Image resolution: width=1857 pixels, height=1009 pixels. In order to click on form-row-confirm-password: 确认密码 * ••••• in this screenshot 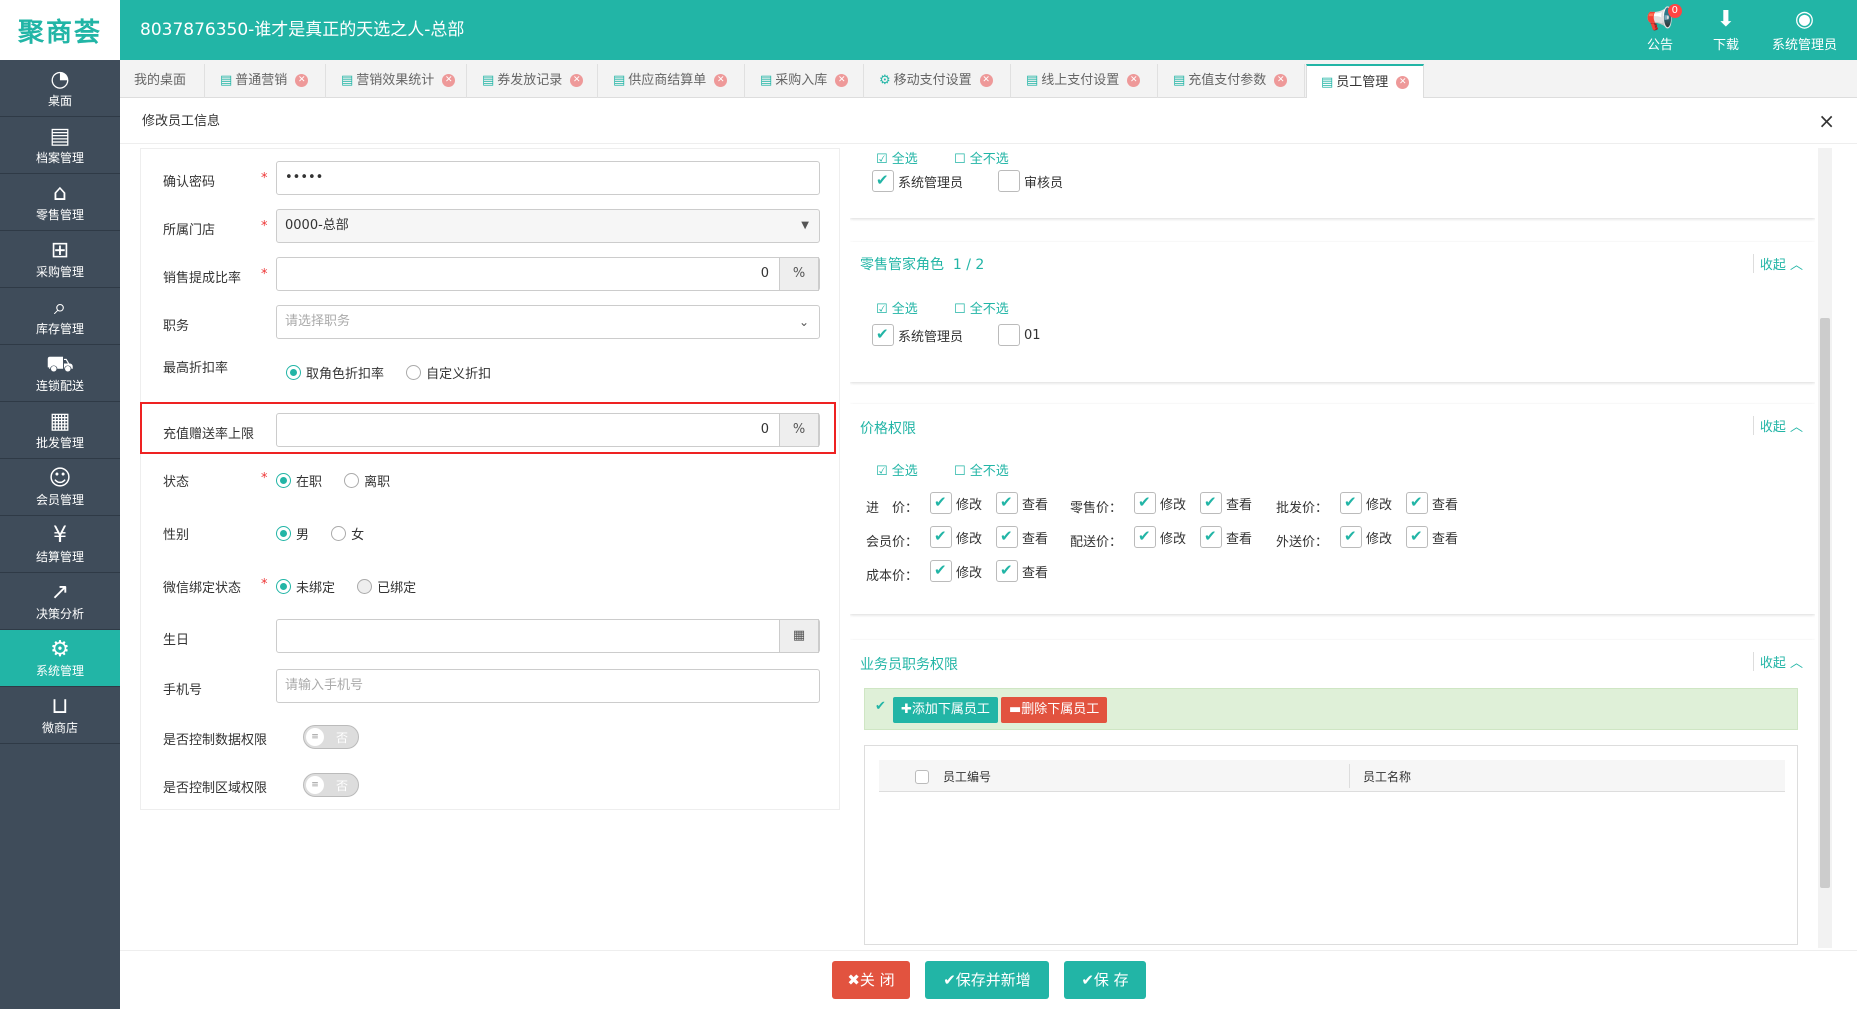, I will do `click(491, 179)`.